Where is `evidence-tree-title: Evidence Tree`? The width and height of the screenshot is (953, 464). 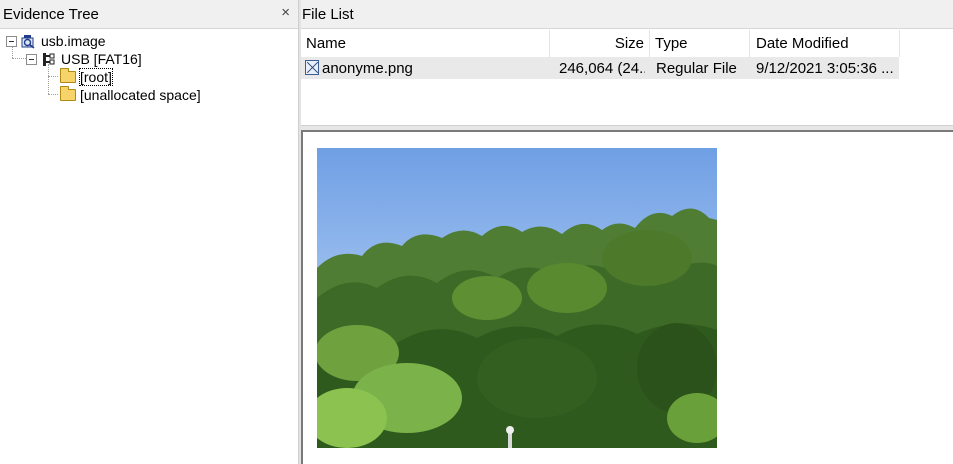
evidence-tree-title: Evidence Tree is located at coordinates (51, 14).